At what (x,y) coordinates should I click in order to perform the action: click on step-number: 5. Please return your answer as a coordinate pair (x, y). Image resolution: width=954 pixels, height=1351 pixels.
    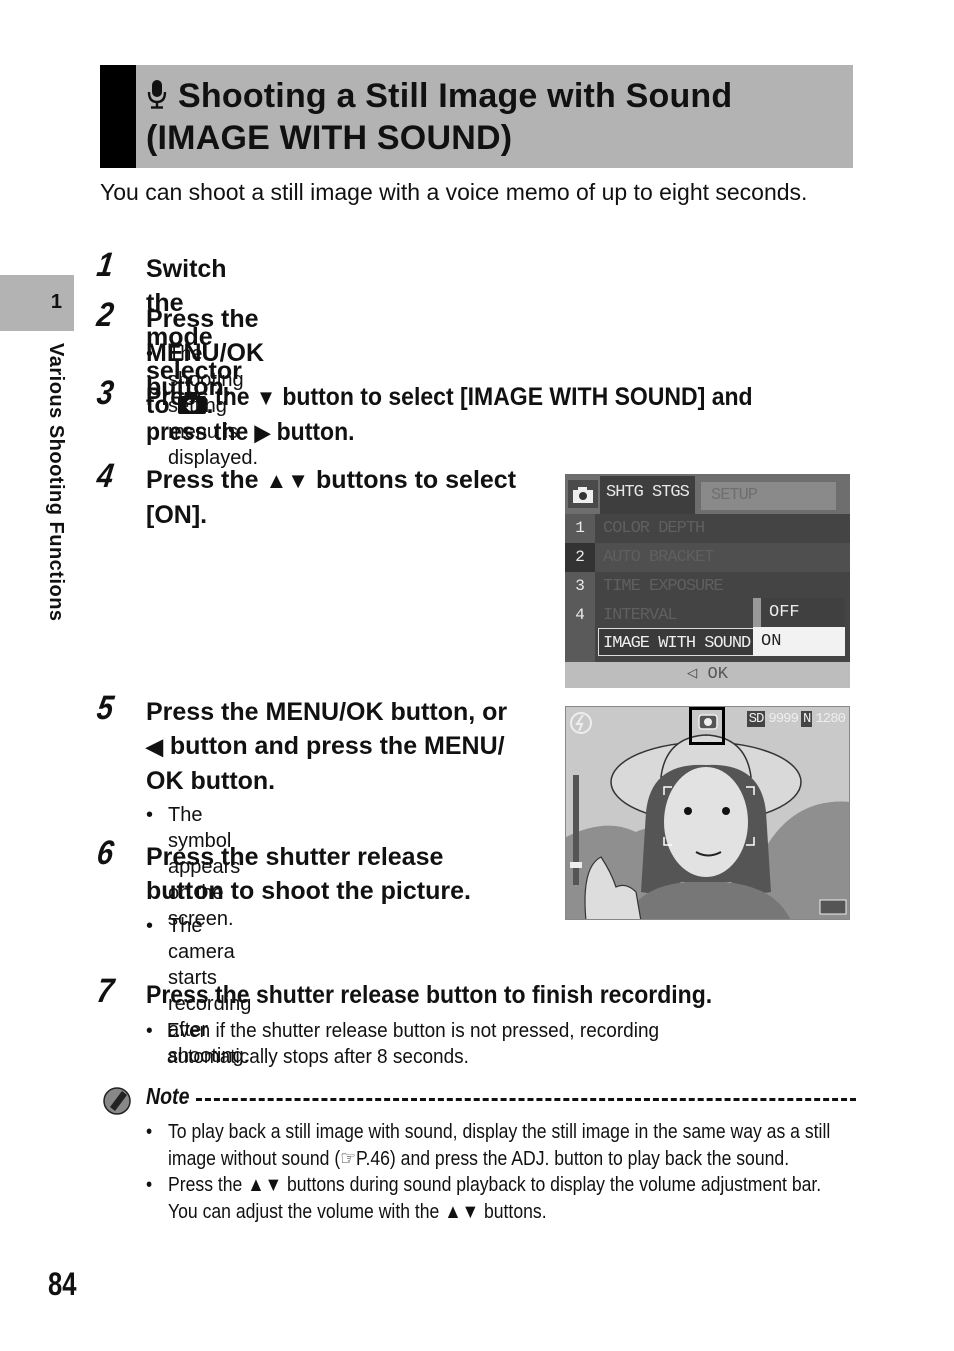
    Looking at the image, I should click on (105, 708).